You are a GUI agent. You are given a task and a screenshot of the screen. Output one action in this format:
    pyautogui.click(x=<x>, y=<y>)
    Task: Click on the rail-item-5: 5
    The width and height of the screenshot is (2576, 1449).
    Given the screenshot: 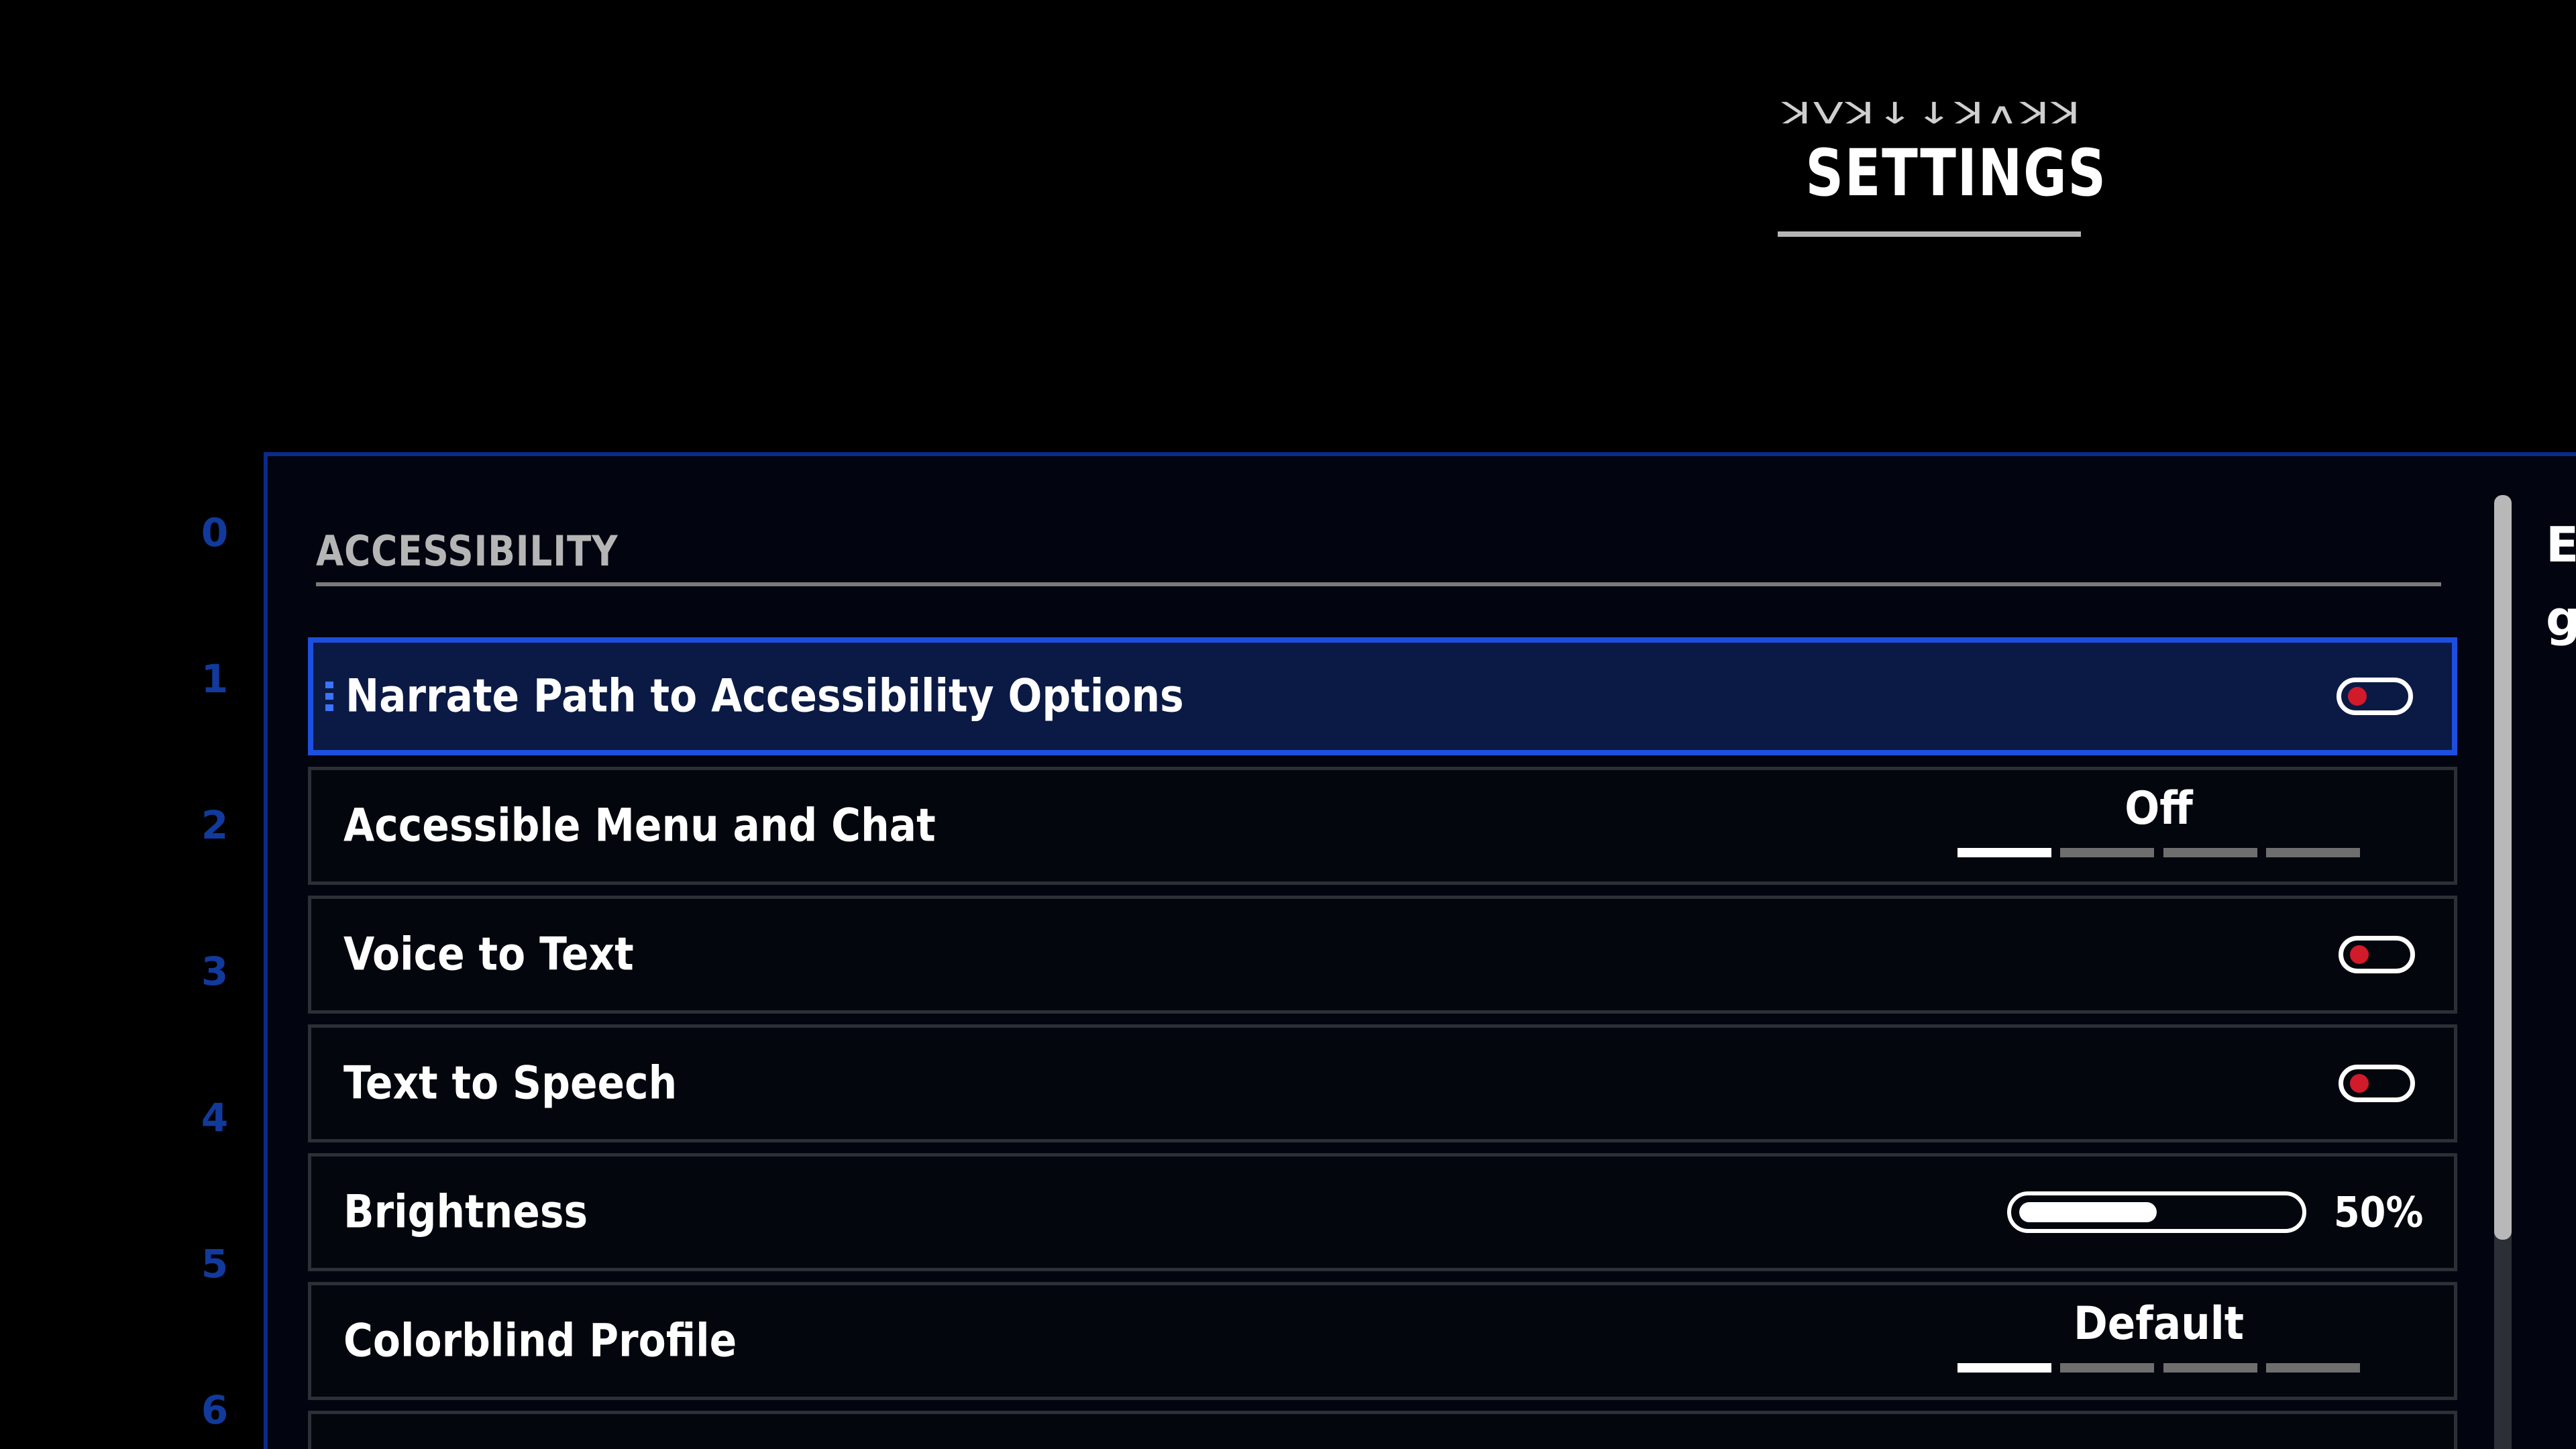 What is the action you would take?
    pyautogui.click(x=215, y=1264)
    